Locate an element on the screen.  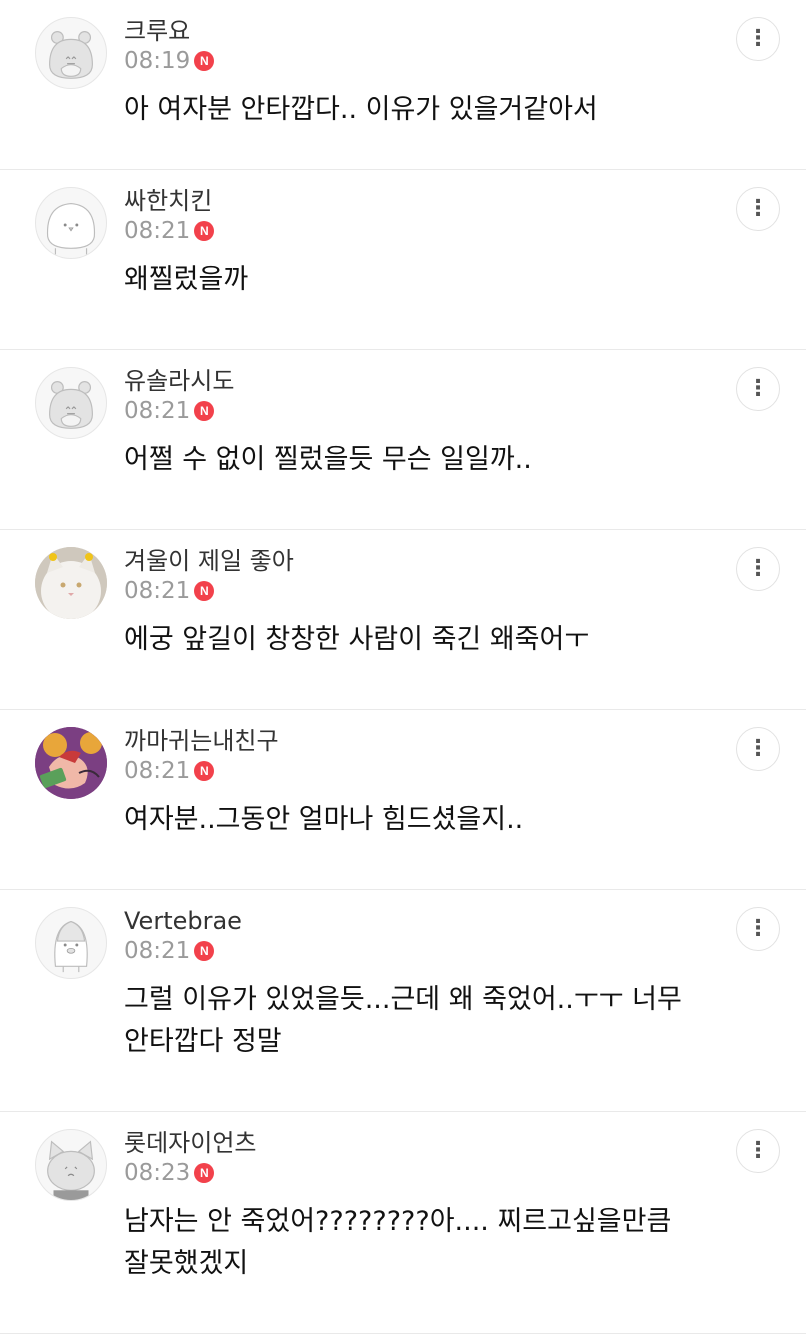
comment-nickname: 겨울이 제일 좋아 is located at coordinates (452, 561).